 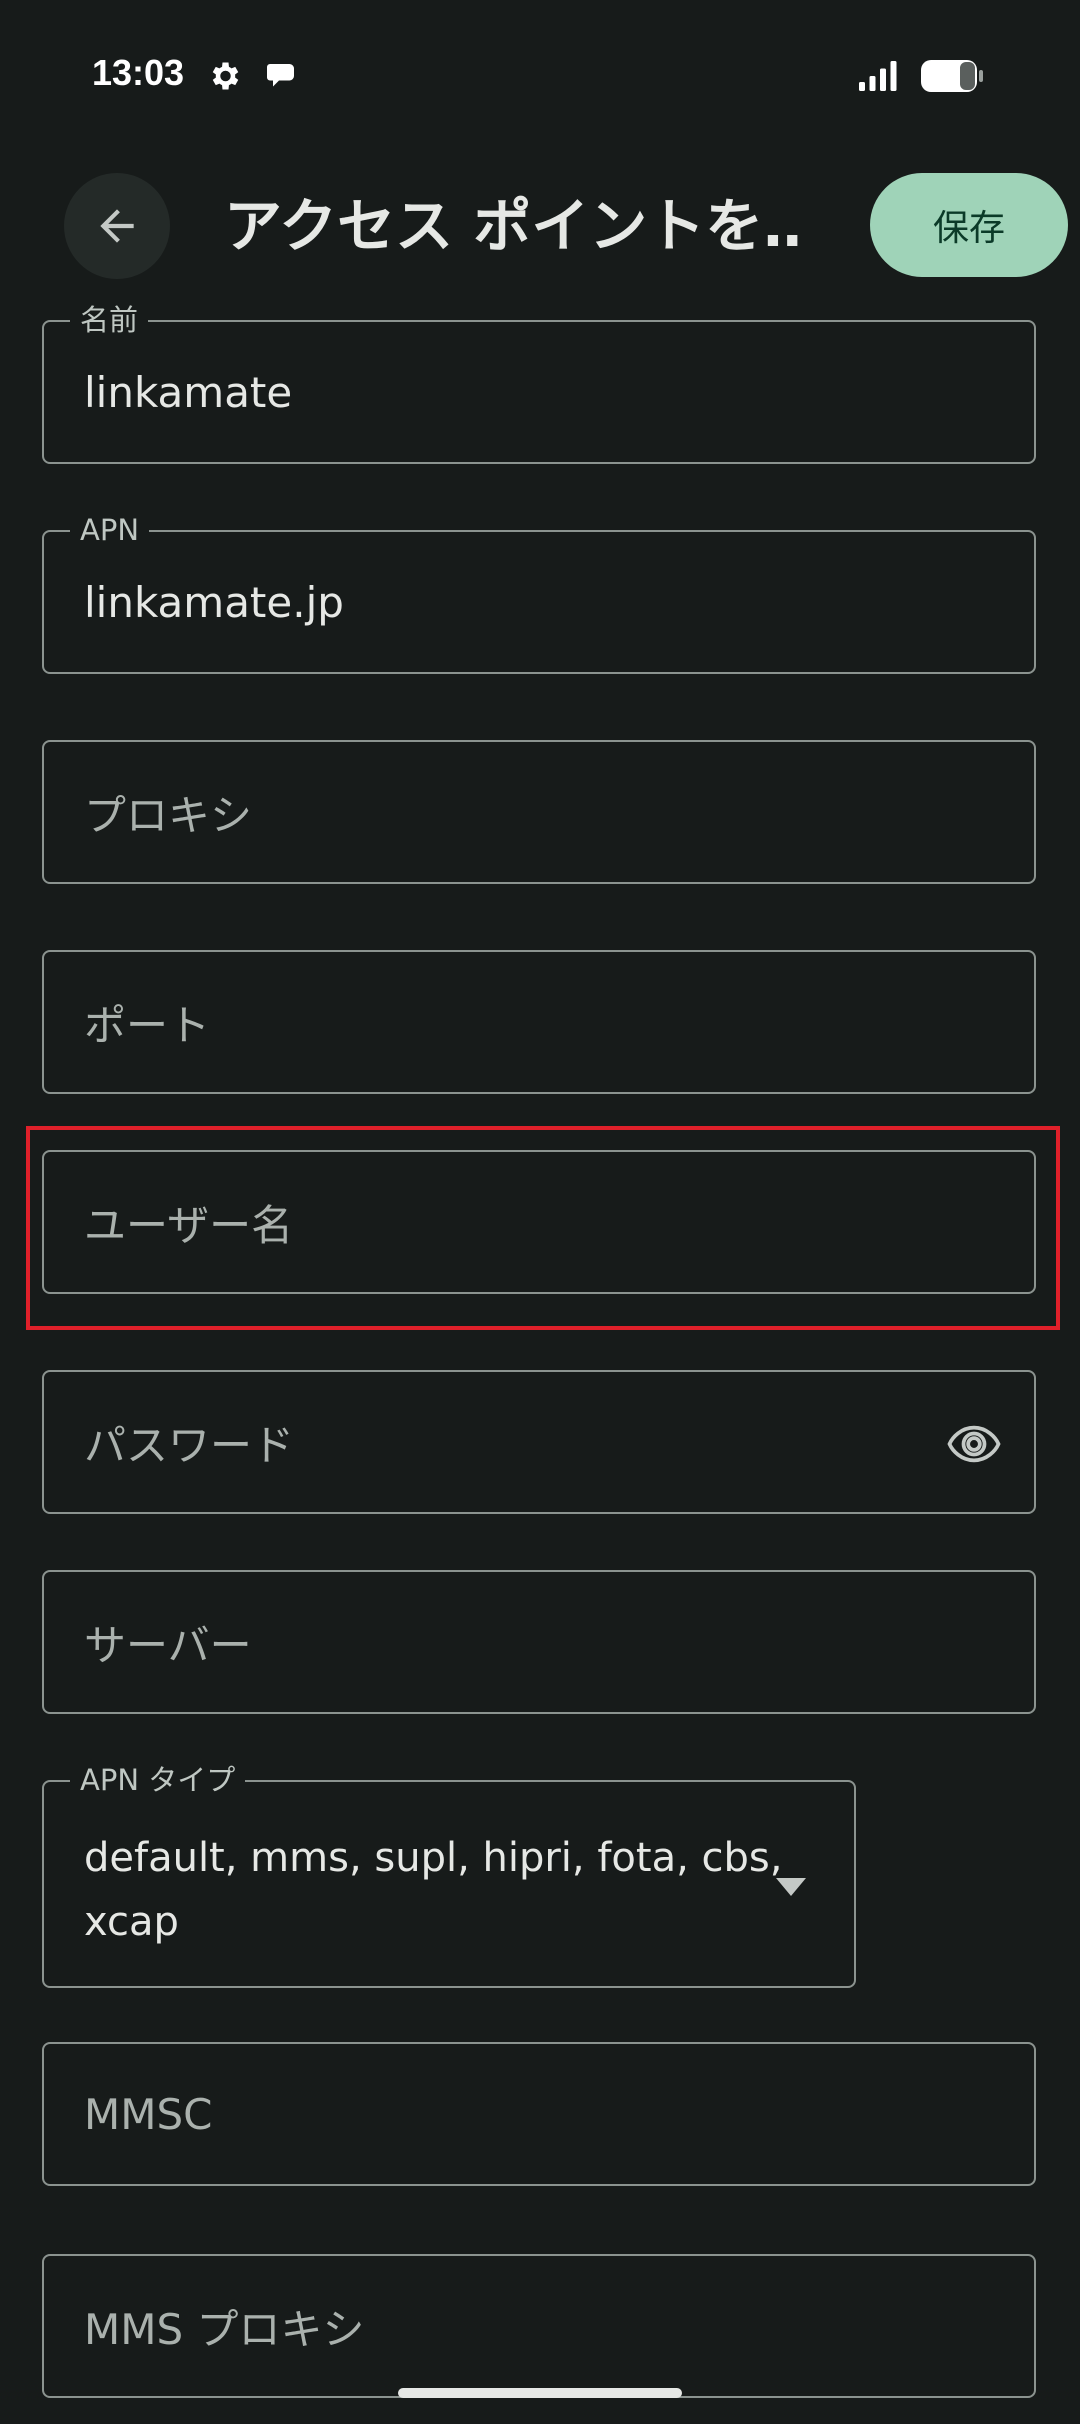 What do you see at coordinates (878, 76) in the screenshot?
I see `signal-icon` at bounding box center [878, 76].